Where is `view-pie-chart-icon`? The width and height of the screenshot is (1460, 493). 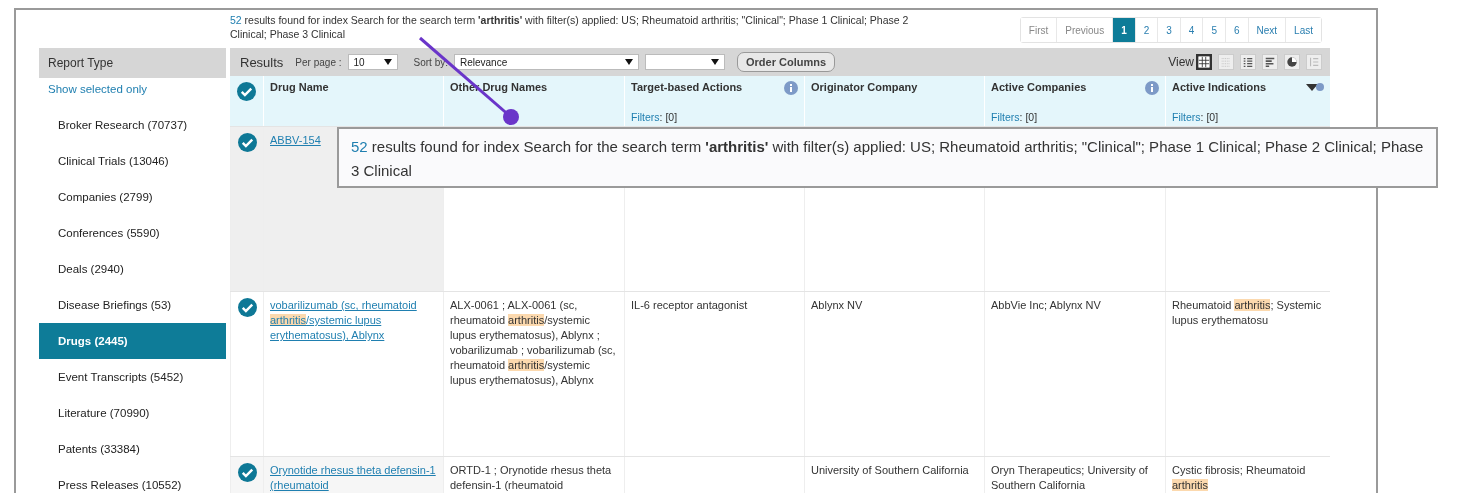
view-pie-chart-icon is located at coordinates (1292, 62).